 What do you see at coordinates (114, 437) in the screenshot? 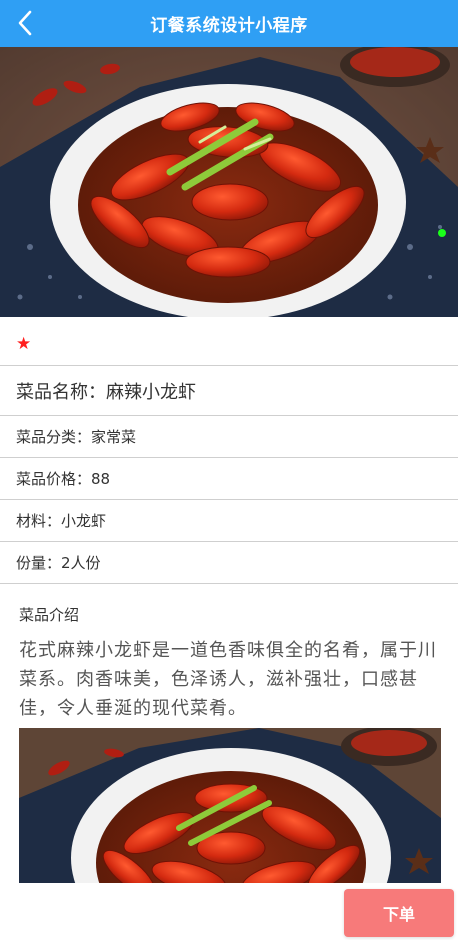
I see `dish-category-value: 家常菜` at bounding box center [114, 437].